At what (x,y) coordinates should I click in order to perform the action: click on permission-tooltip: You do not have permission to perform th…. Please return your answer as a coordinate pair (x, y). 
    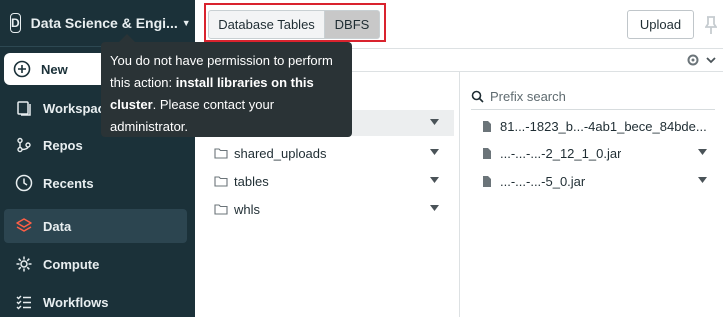
    Looking at the image, I should click on (226, 89).